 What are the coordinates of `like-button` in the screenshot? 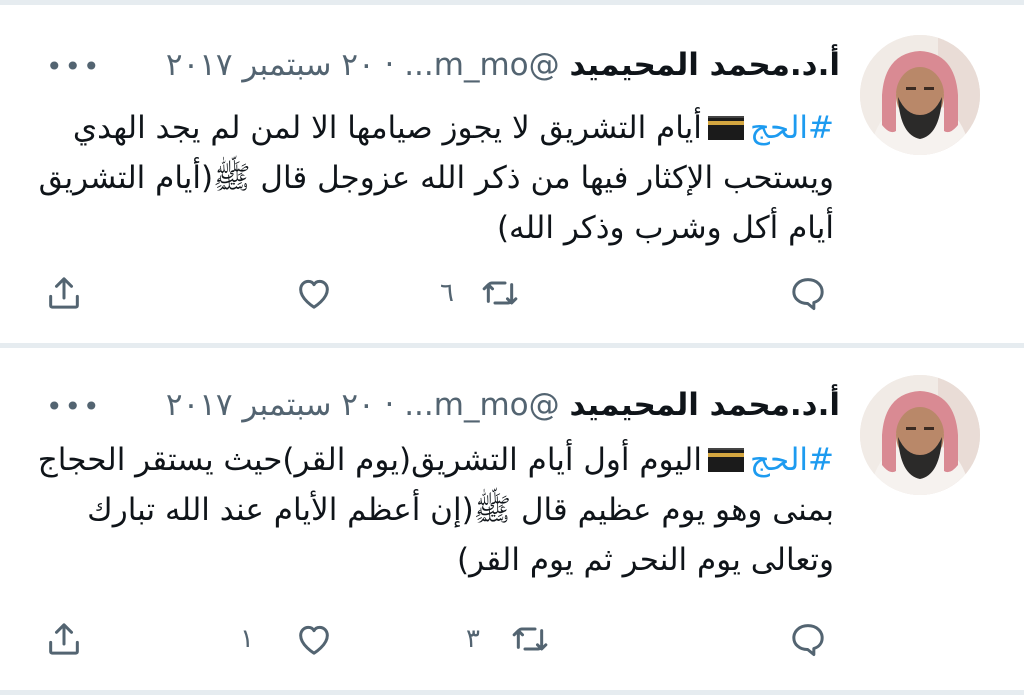 It's located at (314, 293).